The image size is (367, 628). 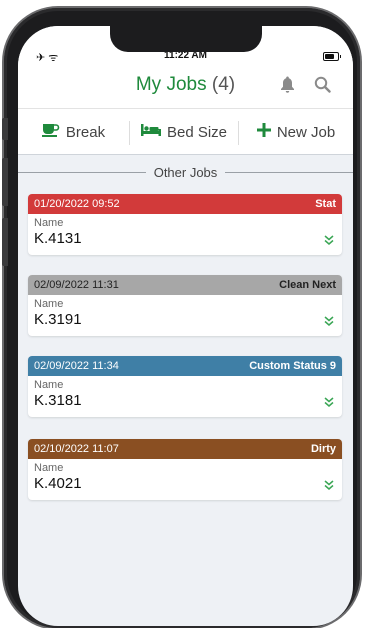 What do you see at coordinates (223, 84) in the screenshot?
I see `job-count: (4)` at bounding box center [223, 84].